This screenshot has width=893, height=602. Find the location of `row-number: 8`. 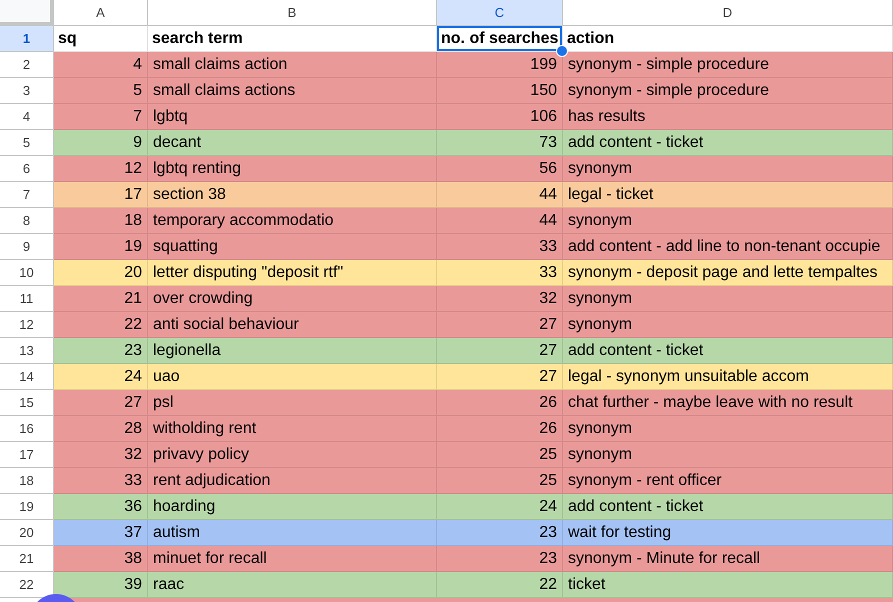

row-number: 8 is located at coordinates (27, 221).